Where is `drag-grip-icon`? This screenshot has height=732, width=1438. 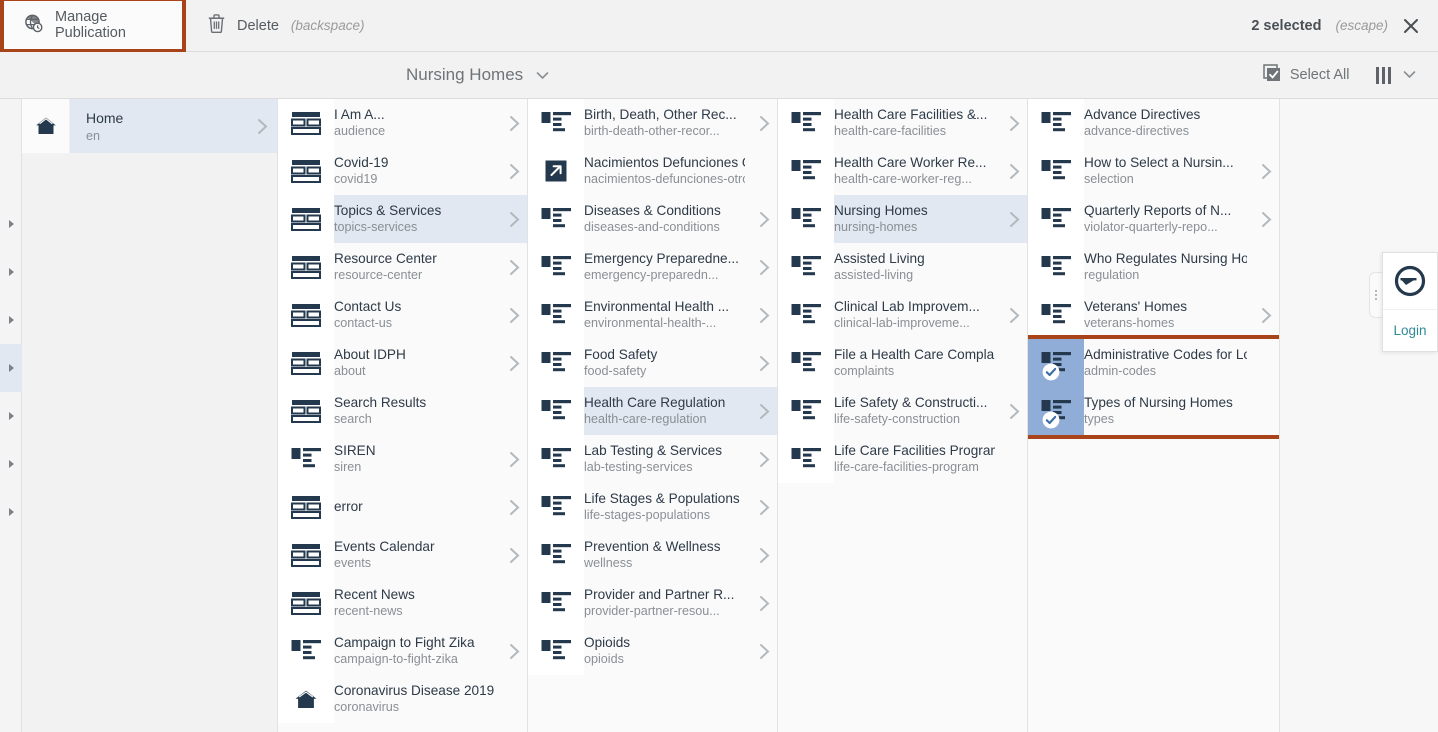
drag-grip-icon is located at coordinates (1375, 295).